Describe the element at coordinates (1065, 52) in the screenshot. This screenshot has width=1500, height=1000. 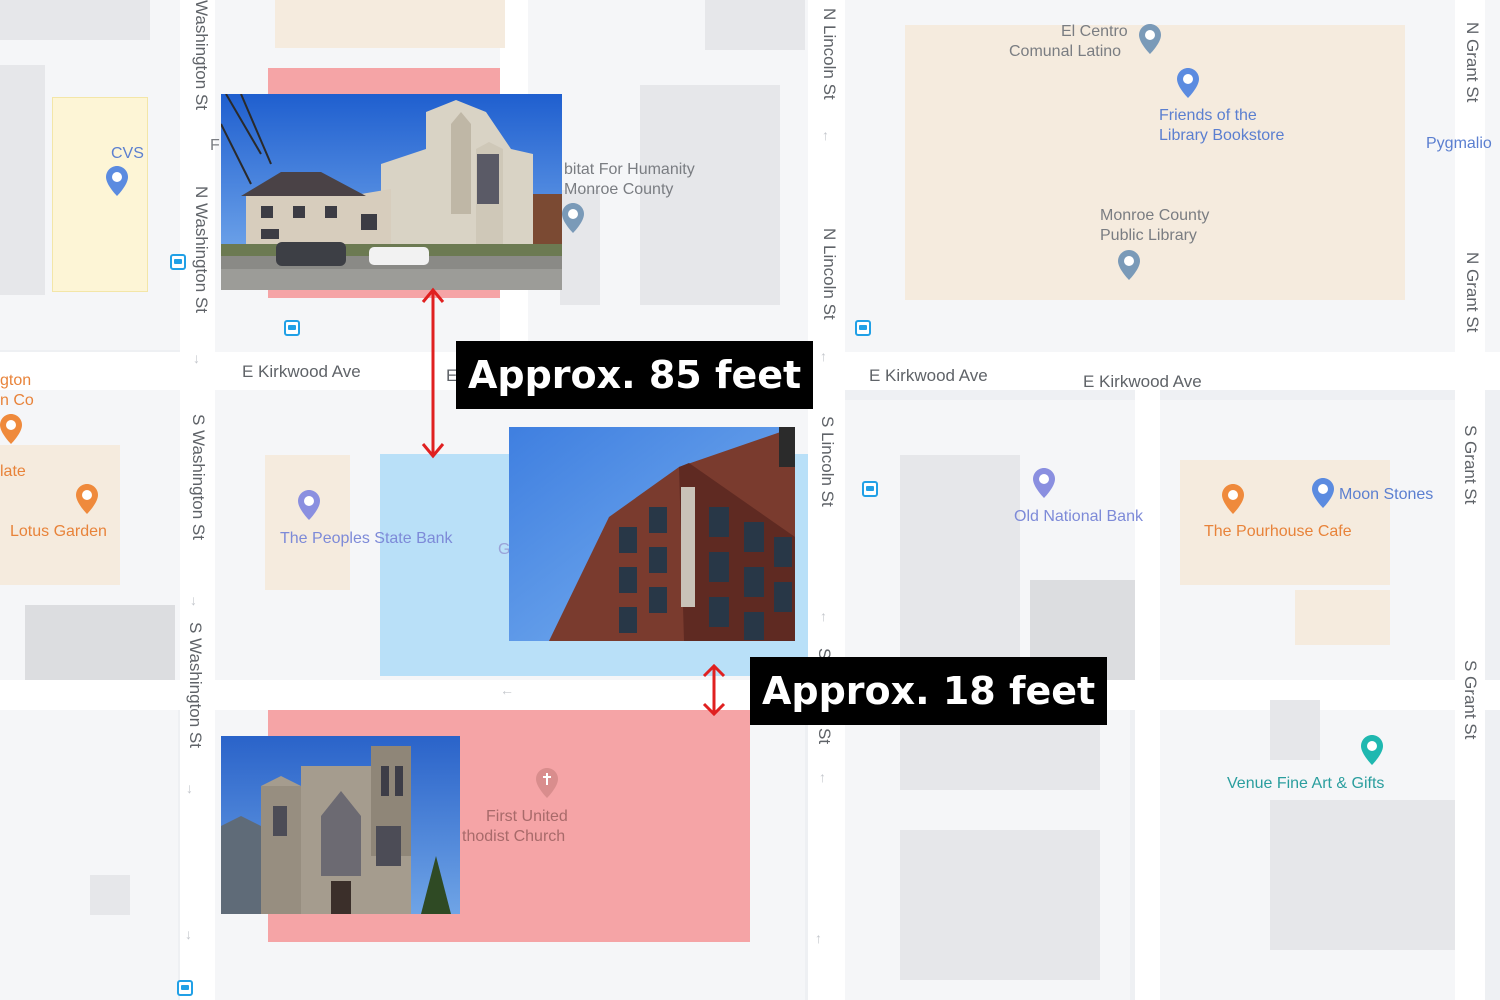
I see `poi-label-el-centro: Comunal Latino` at that location.